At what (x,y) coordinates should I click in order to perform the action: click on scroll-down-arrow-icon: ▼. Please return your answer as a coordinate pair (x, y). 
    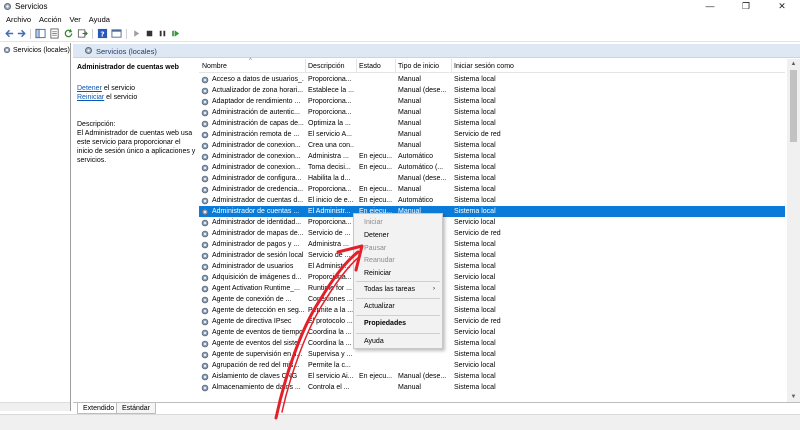
    Looking at the image, I should click on (793, 397).